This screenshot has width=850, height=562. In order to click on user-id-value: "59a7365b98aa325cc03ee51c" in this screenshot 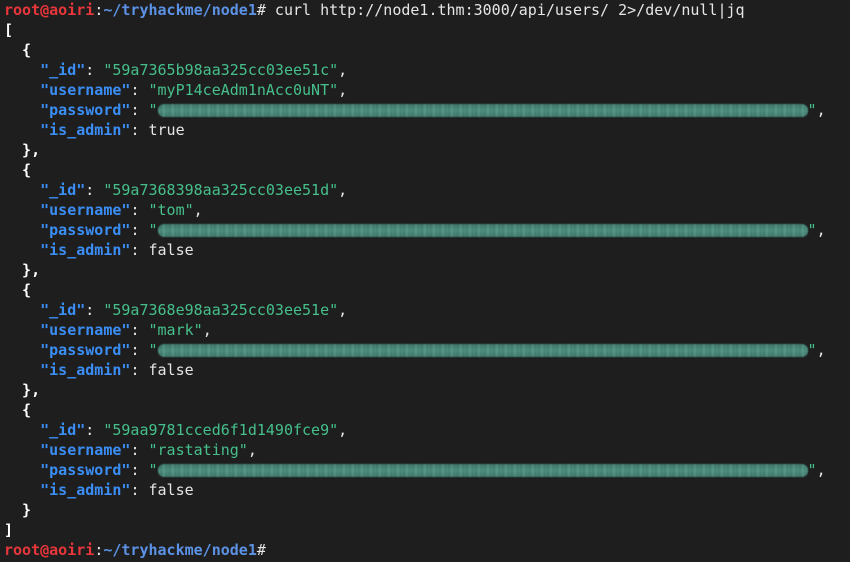, I will do `click(221, 70)`.